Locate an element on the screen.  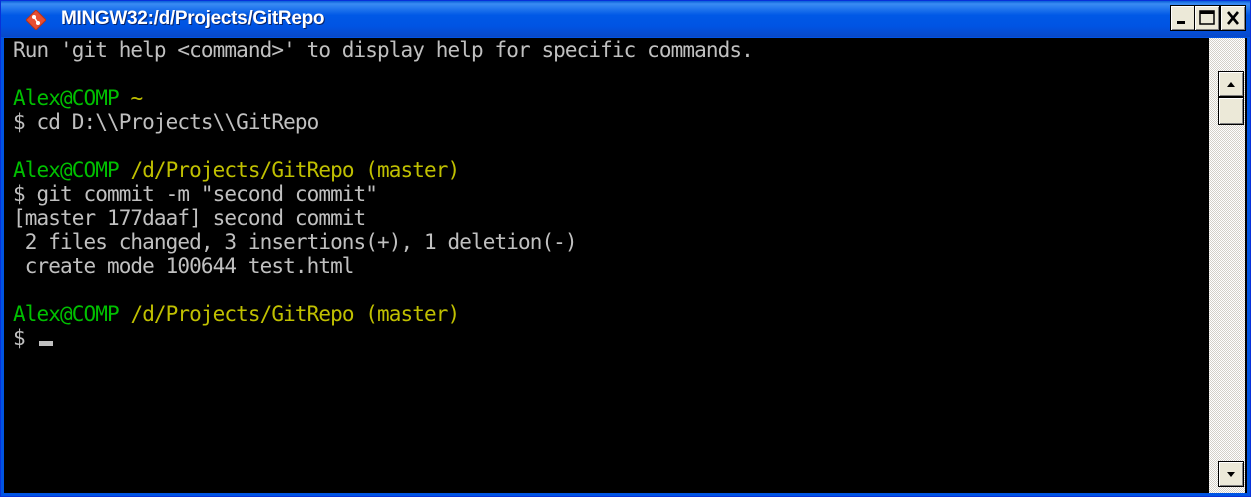
prompt-line: Alex@COMP ~ is located at coordinates (78, 98).